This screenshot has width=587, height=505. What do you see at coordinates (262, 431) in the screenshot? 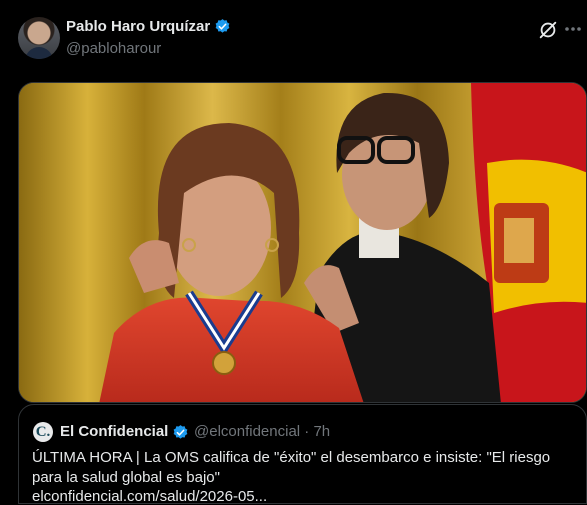
I see `quoted-handle-time: @elconfidencial · 7h` at bounding box center [262, 431].